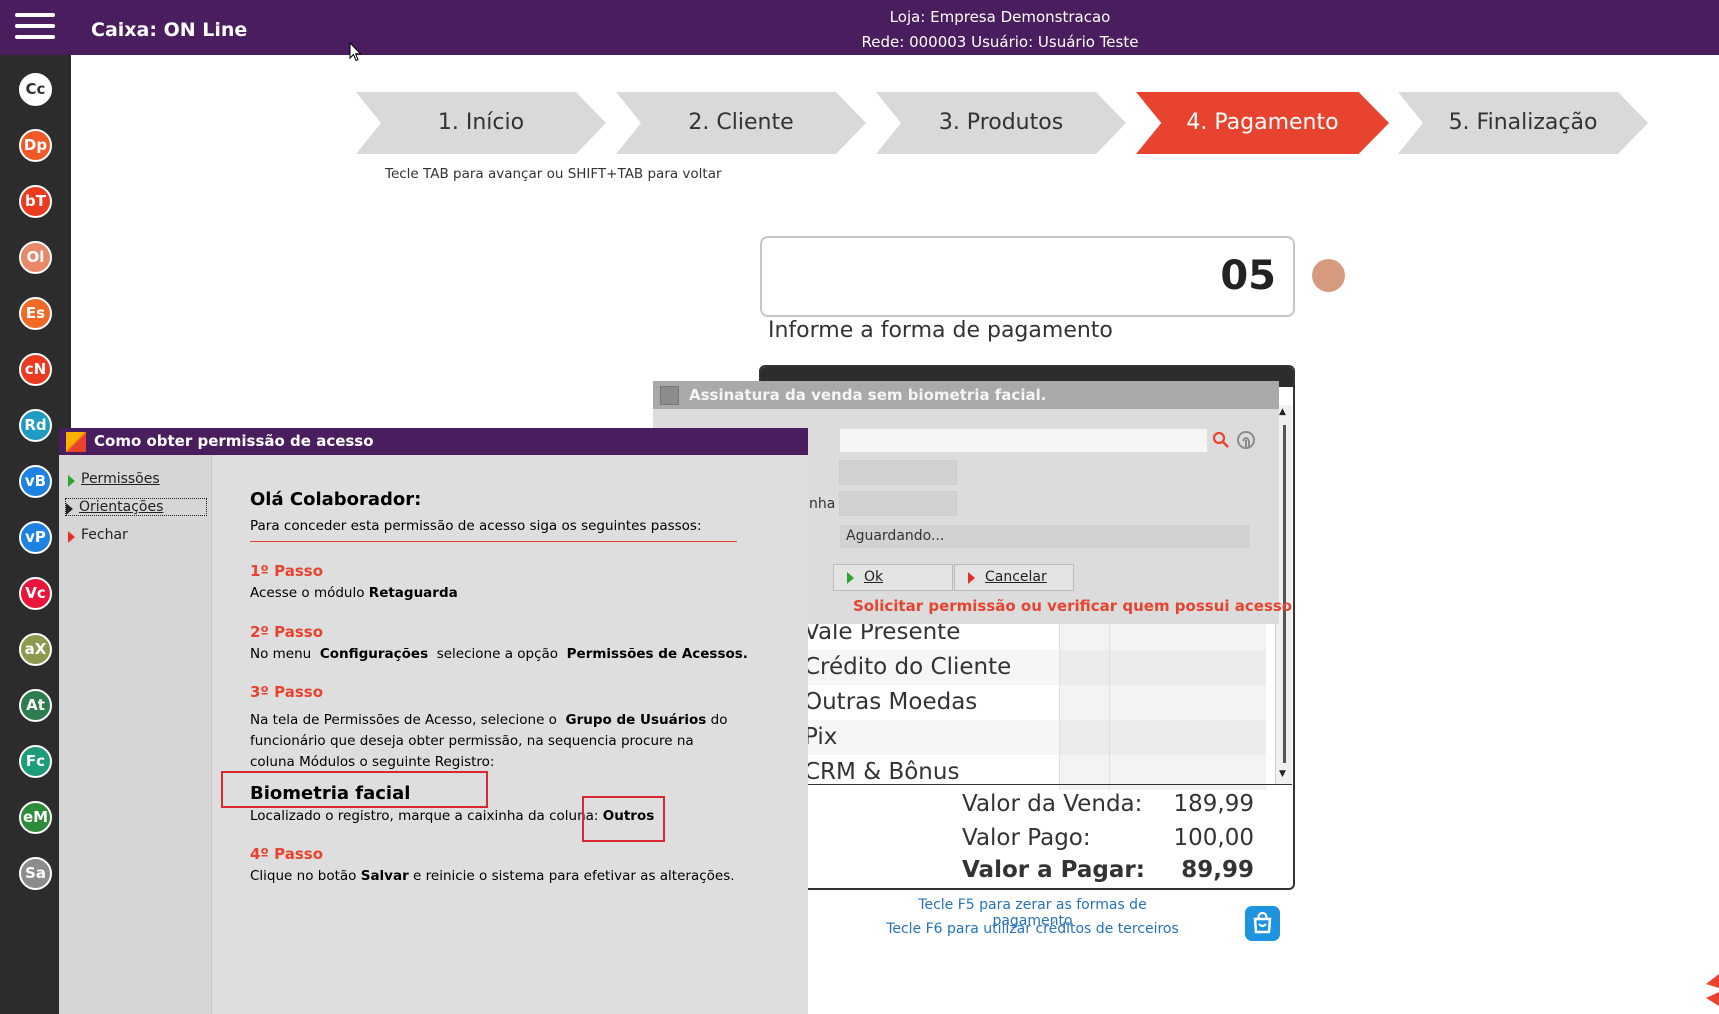 The height and width of the screenshot is (1014, 1719). What do you see at coordinates (1246, 441) in the screenshot?
I see `fingerprint-icon` at bounding box center [1246, 441].